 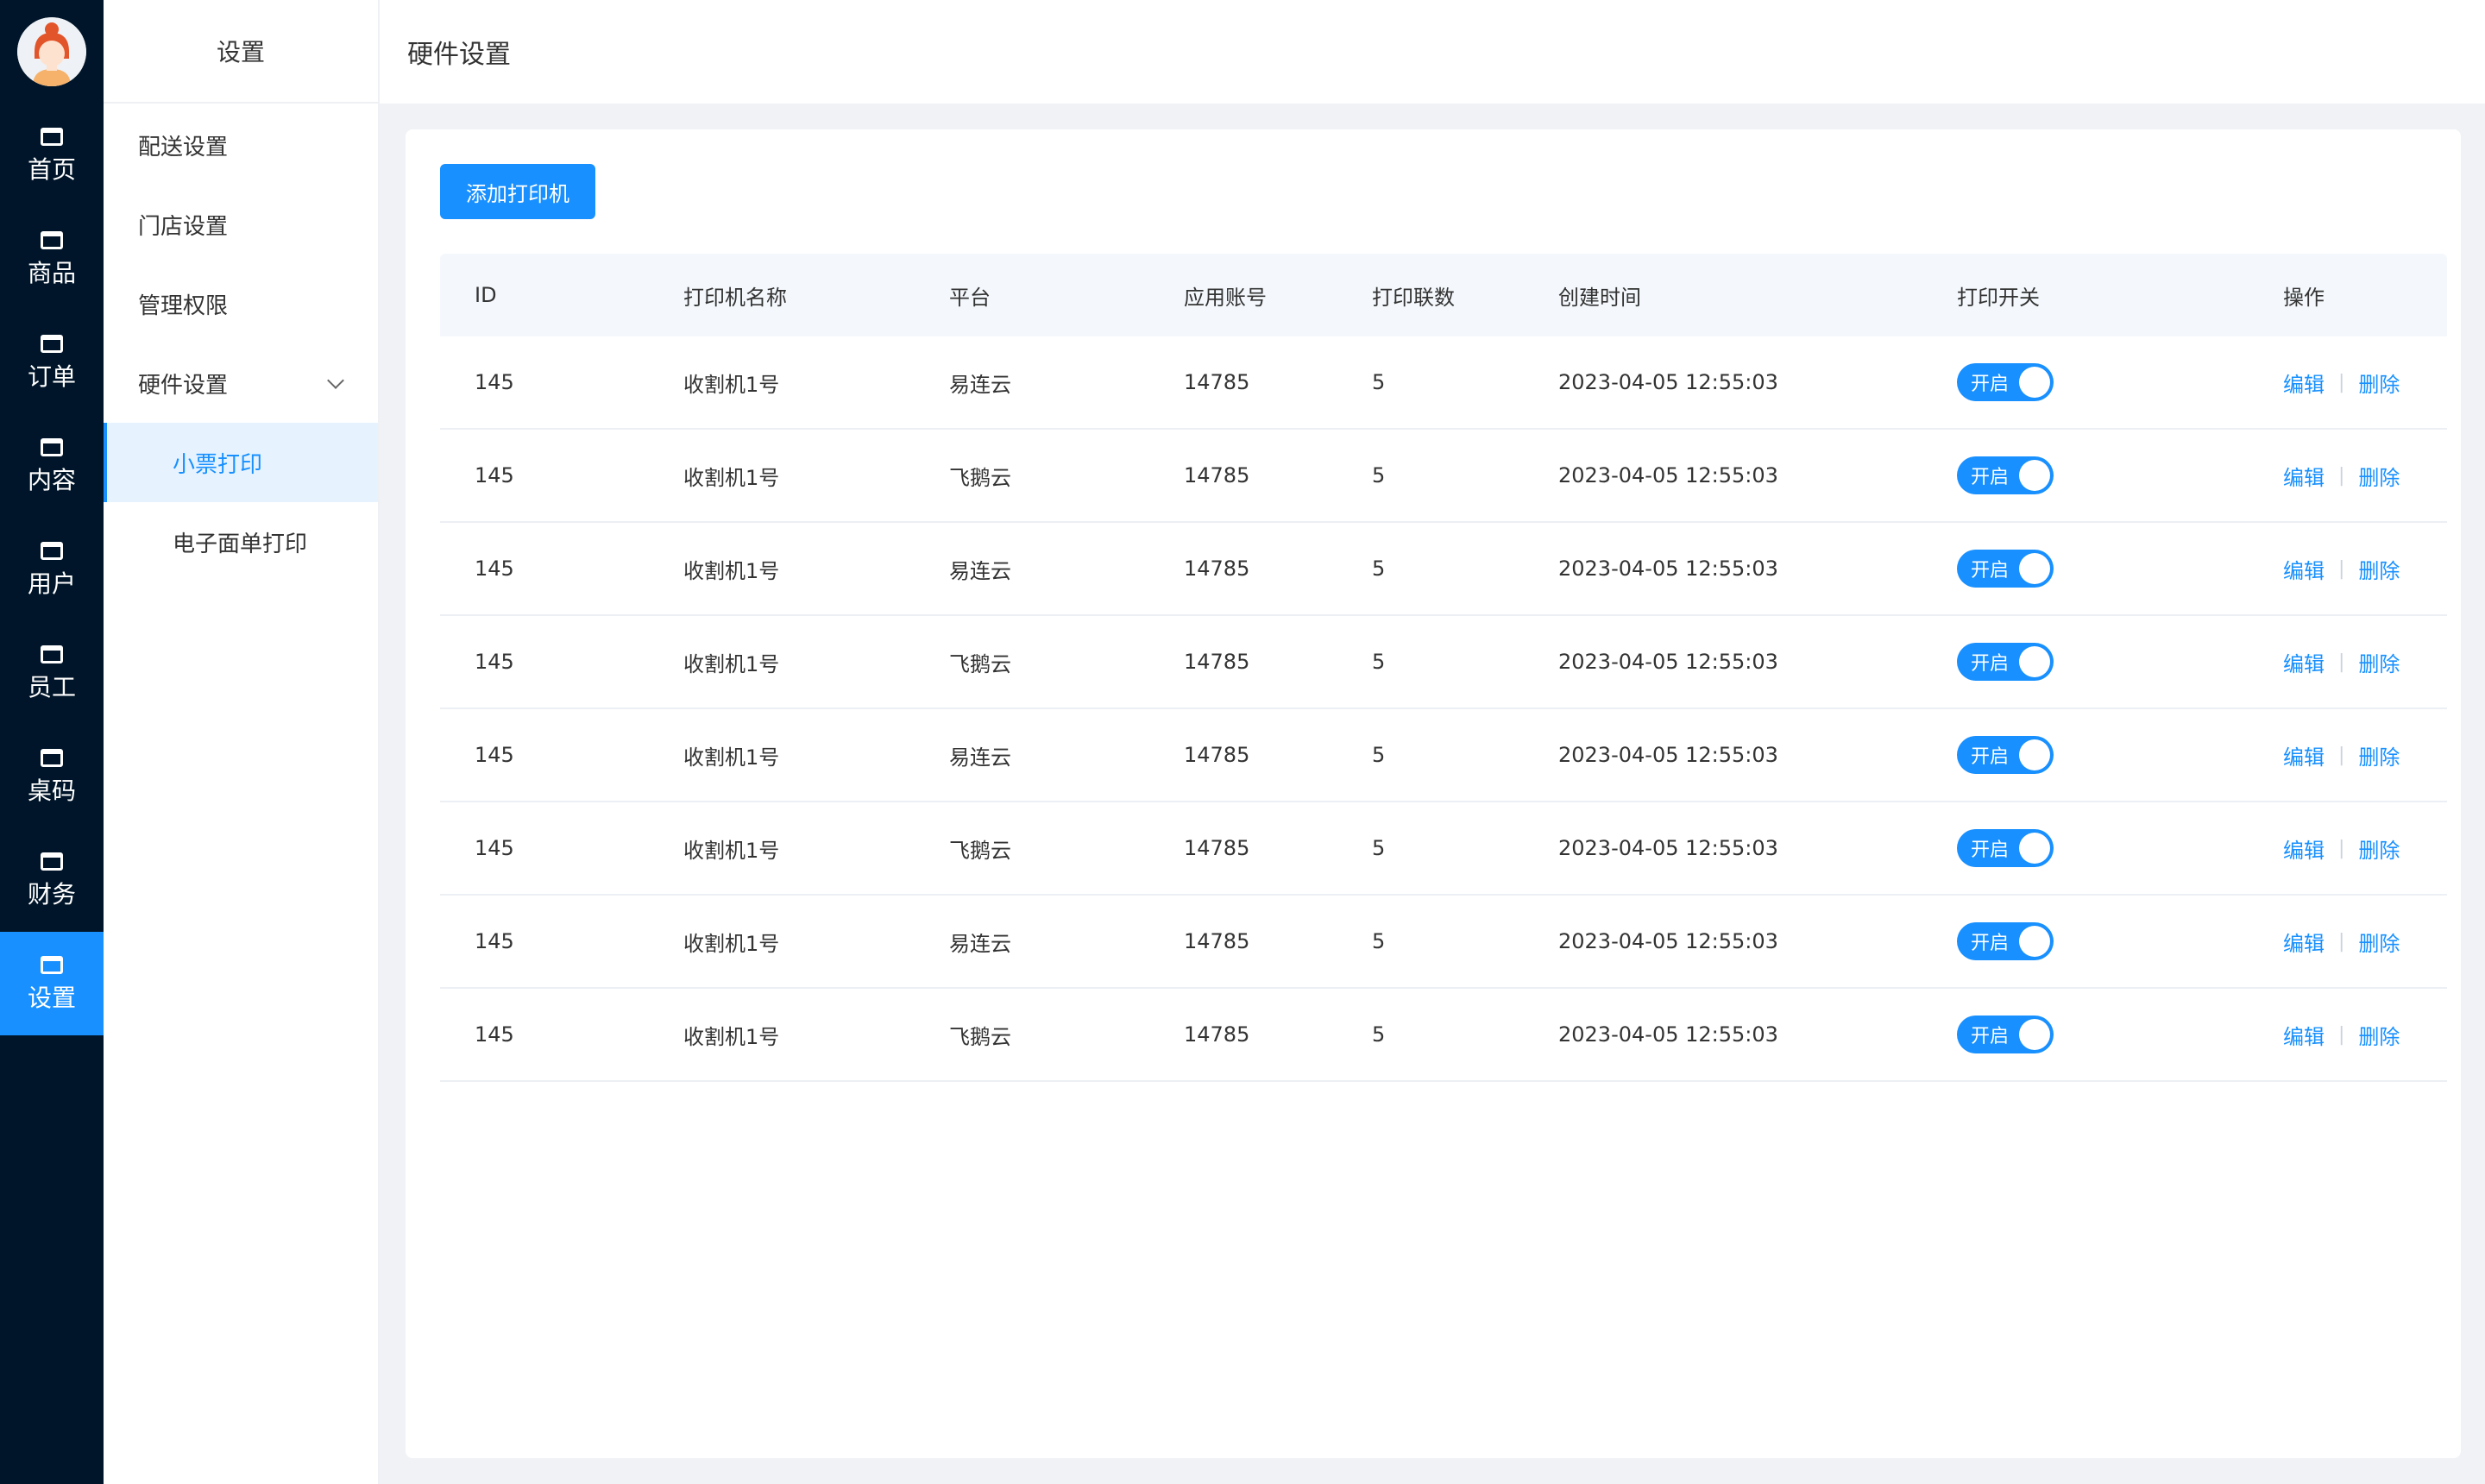 I want to click on add-printer-button: 添加打印机, so click(x=517, y=191).